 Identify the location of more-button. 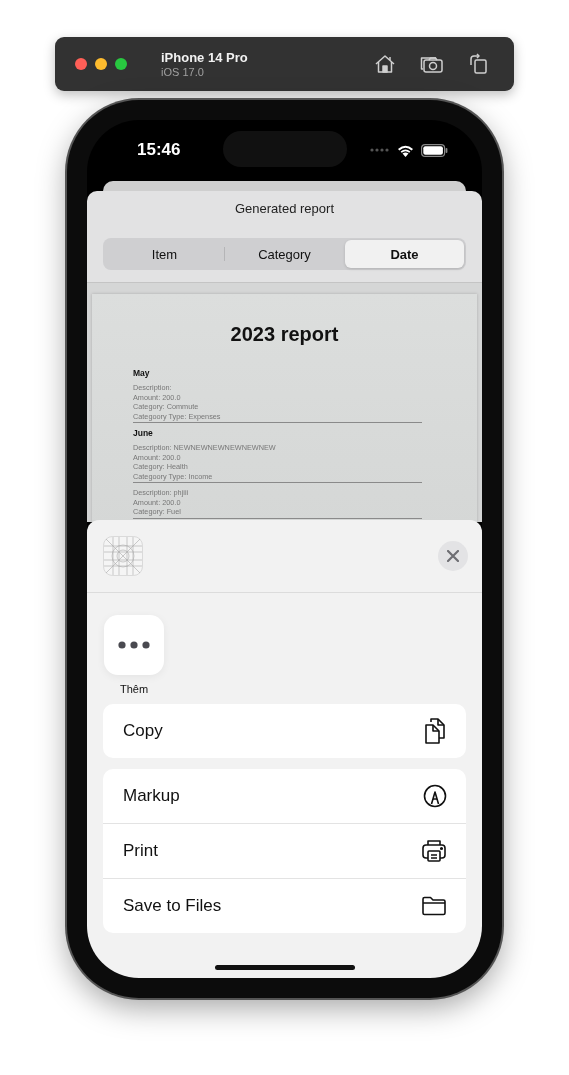
(134, 645).